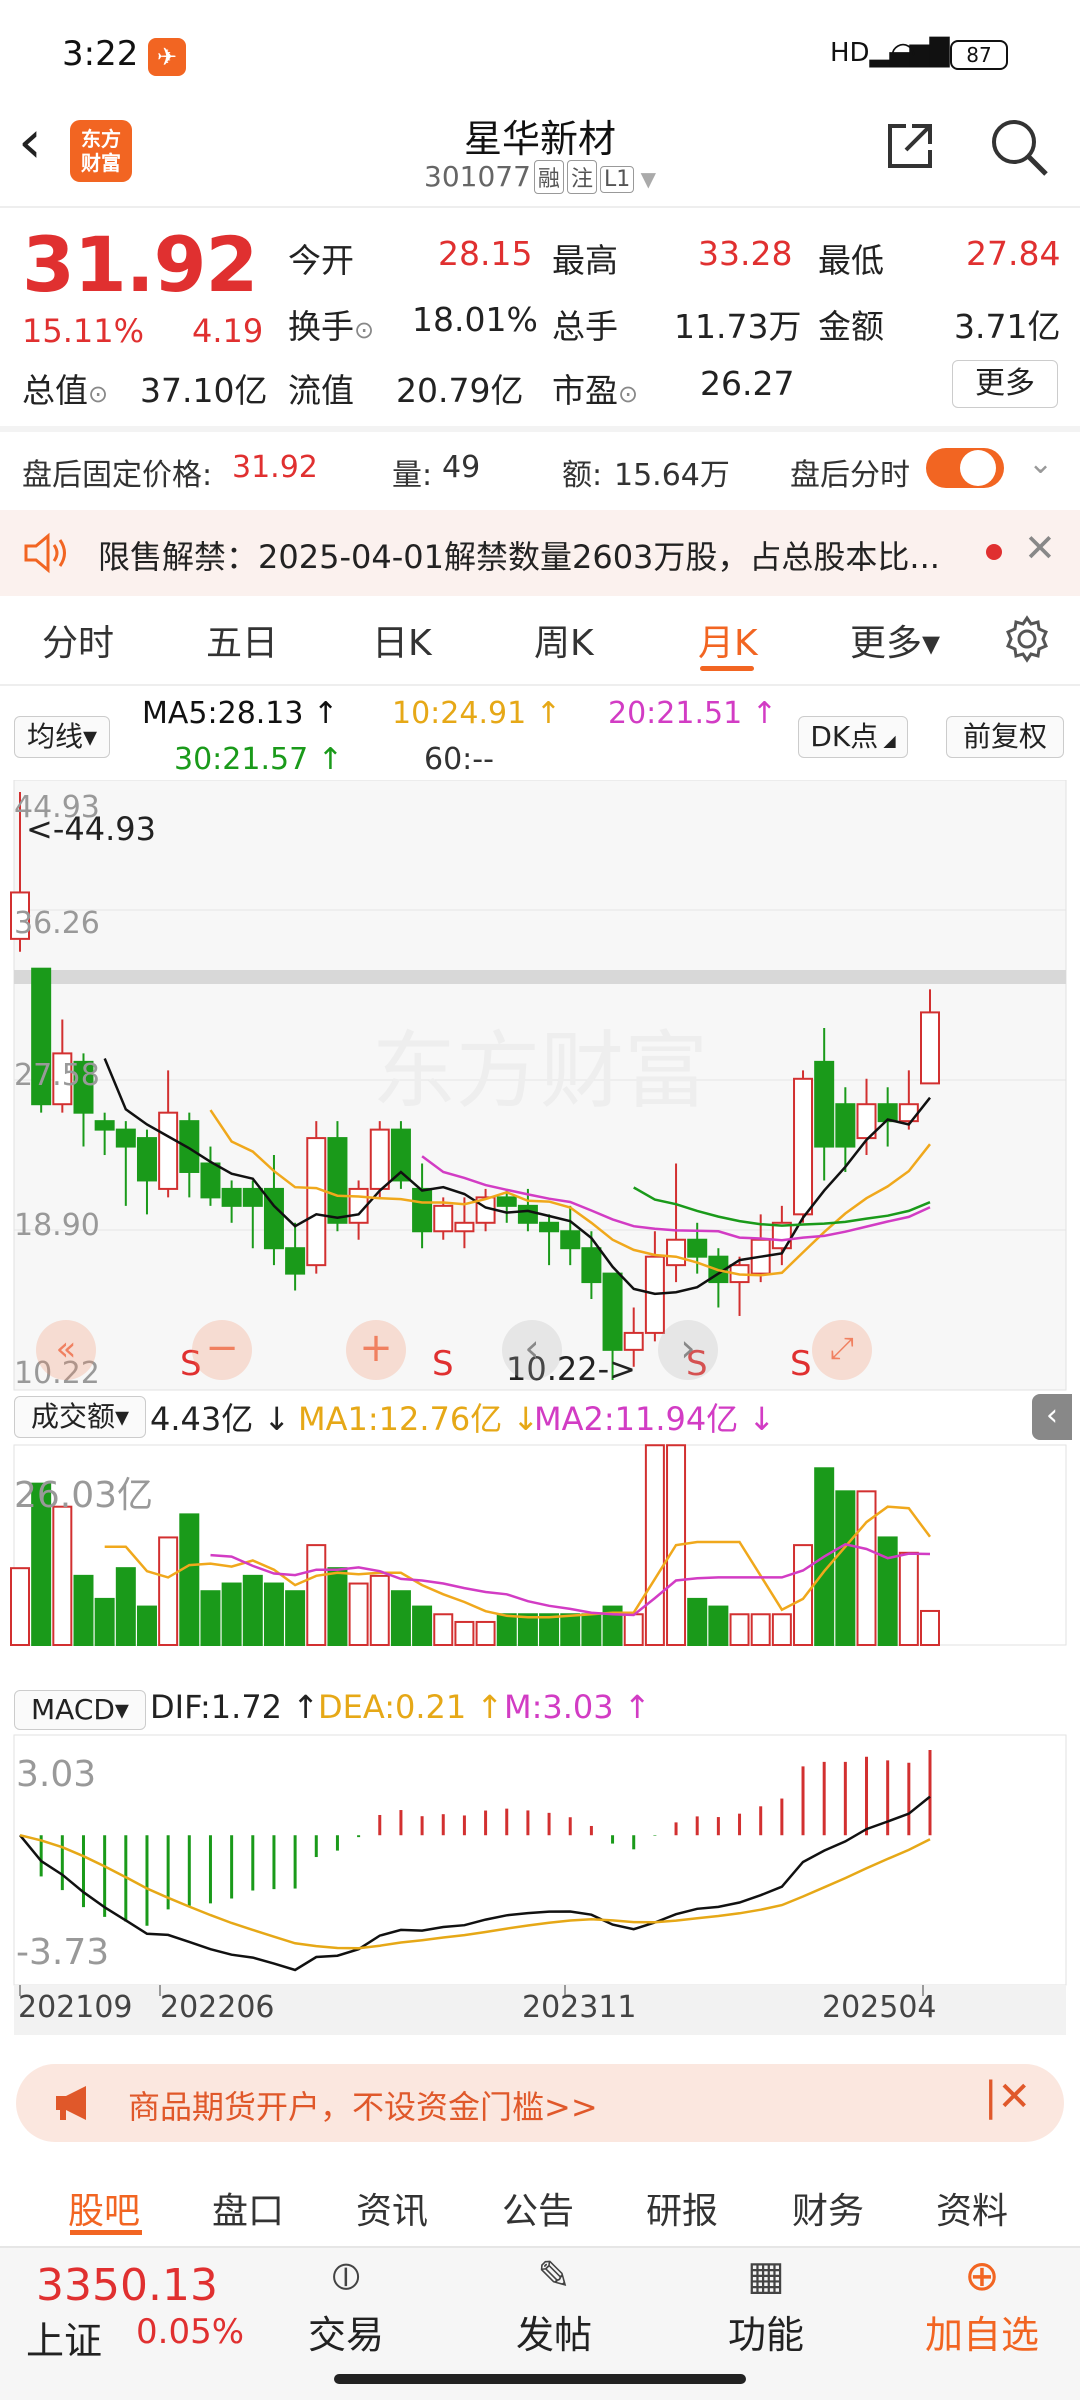 Image resolution: width=1080 pixels, height=2400 pixels. Describe the element at coordinates (842, 1350) in the screenshot. I see `fullscreen-icon: ⤢` at that location.